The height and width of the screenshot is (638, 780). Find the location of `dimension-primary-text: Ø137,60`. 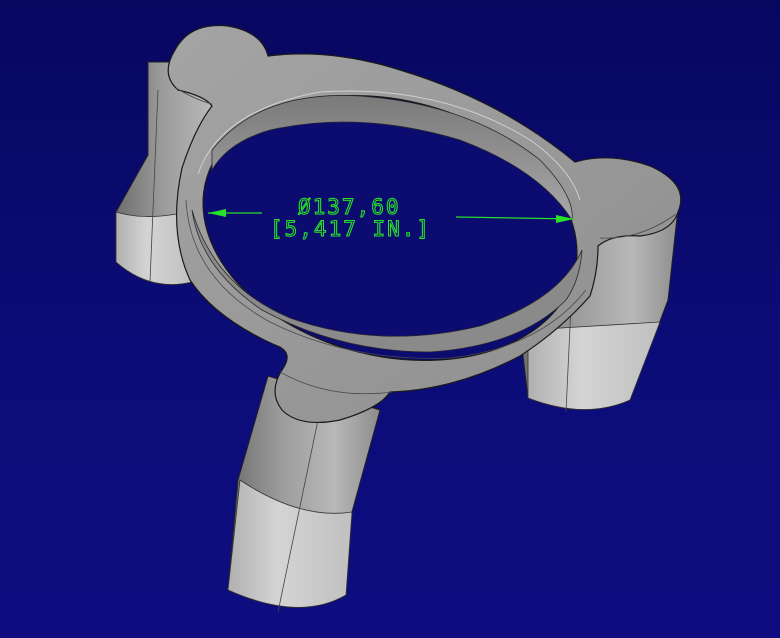

dimension-primary-text: Ø137,60 is located at coordinates (349, 207).